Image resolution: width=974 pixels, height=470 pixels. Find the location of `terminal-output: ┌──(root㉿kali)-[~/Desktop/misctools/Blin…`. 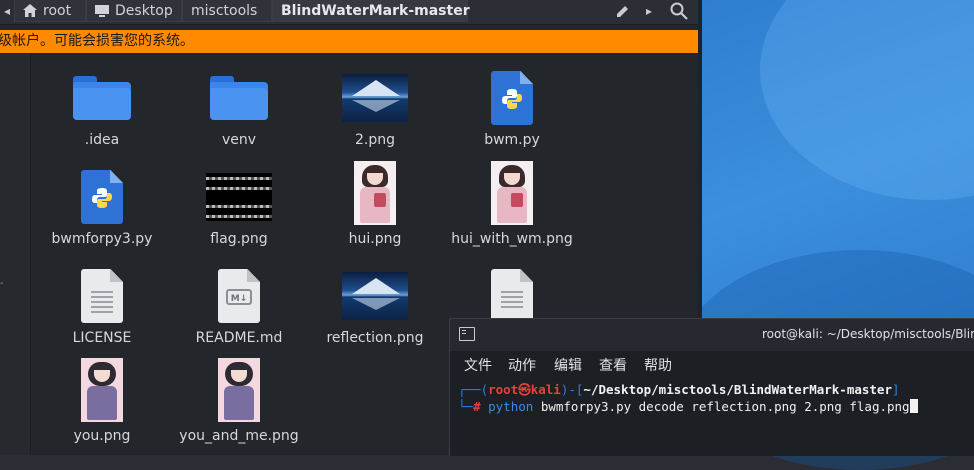

terminal-output: ┌──(root㉿kali)-[~/Desktop/misctools/Blin… is located at coordinates (688, 398).